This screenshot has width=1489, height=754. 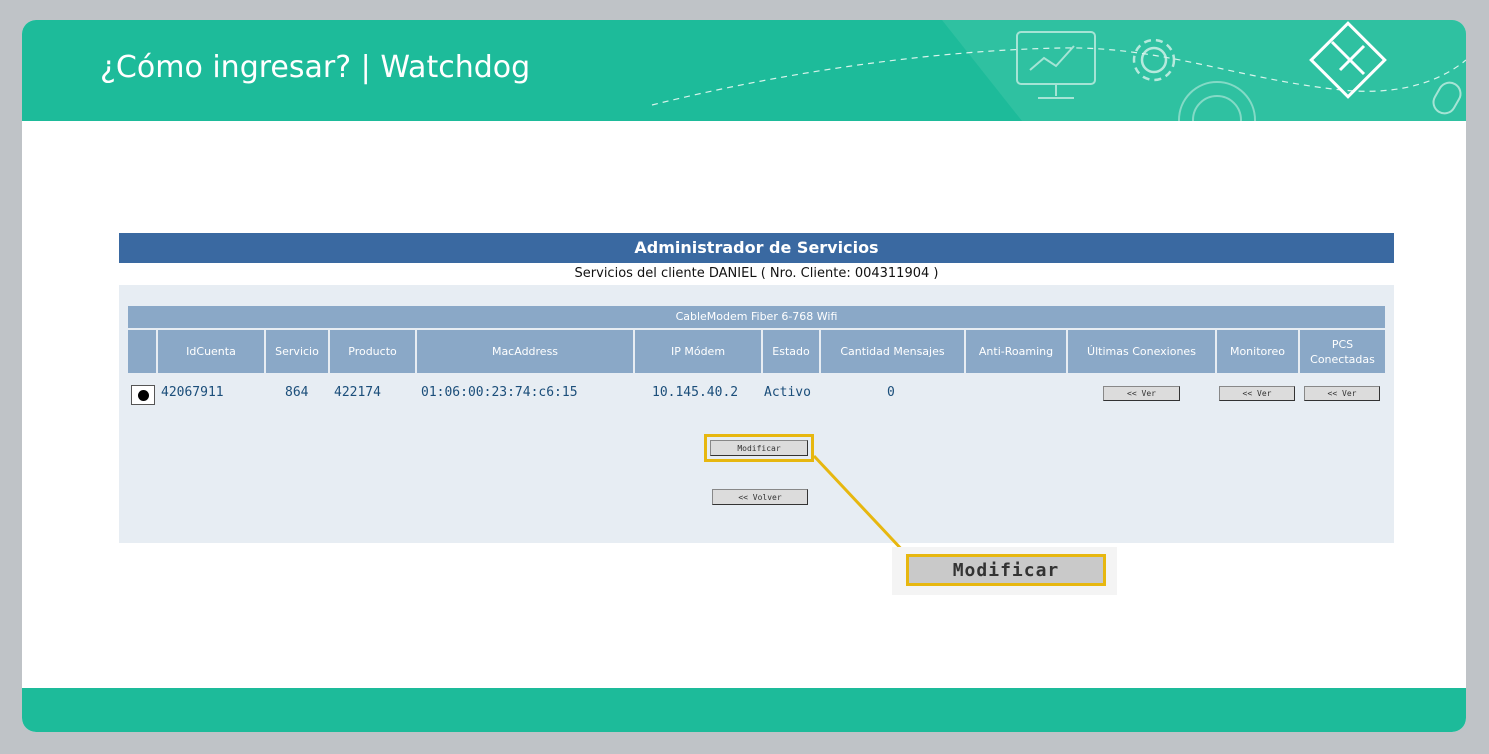 What do you see at coordinates (1141, 393) in the screenshot?
I see `ver-conexiones-button: << Ver` at bounding box center [1141, 393].